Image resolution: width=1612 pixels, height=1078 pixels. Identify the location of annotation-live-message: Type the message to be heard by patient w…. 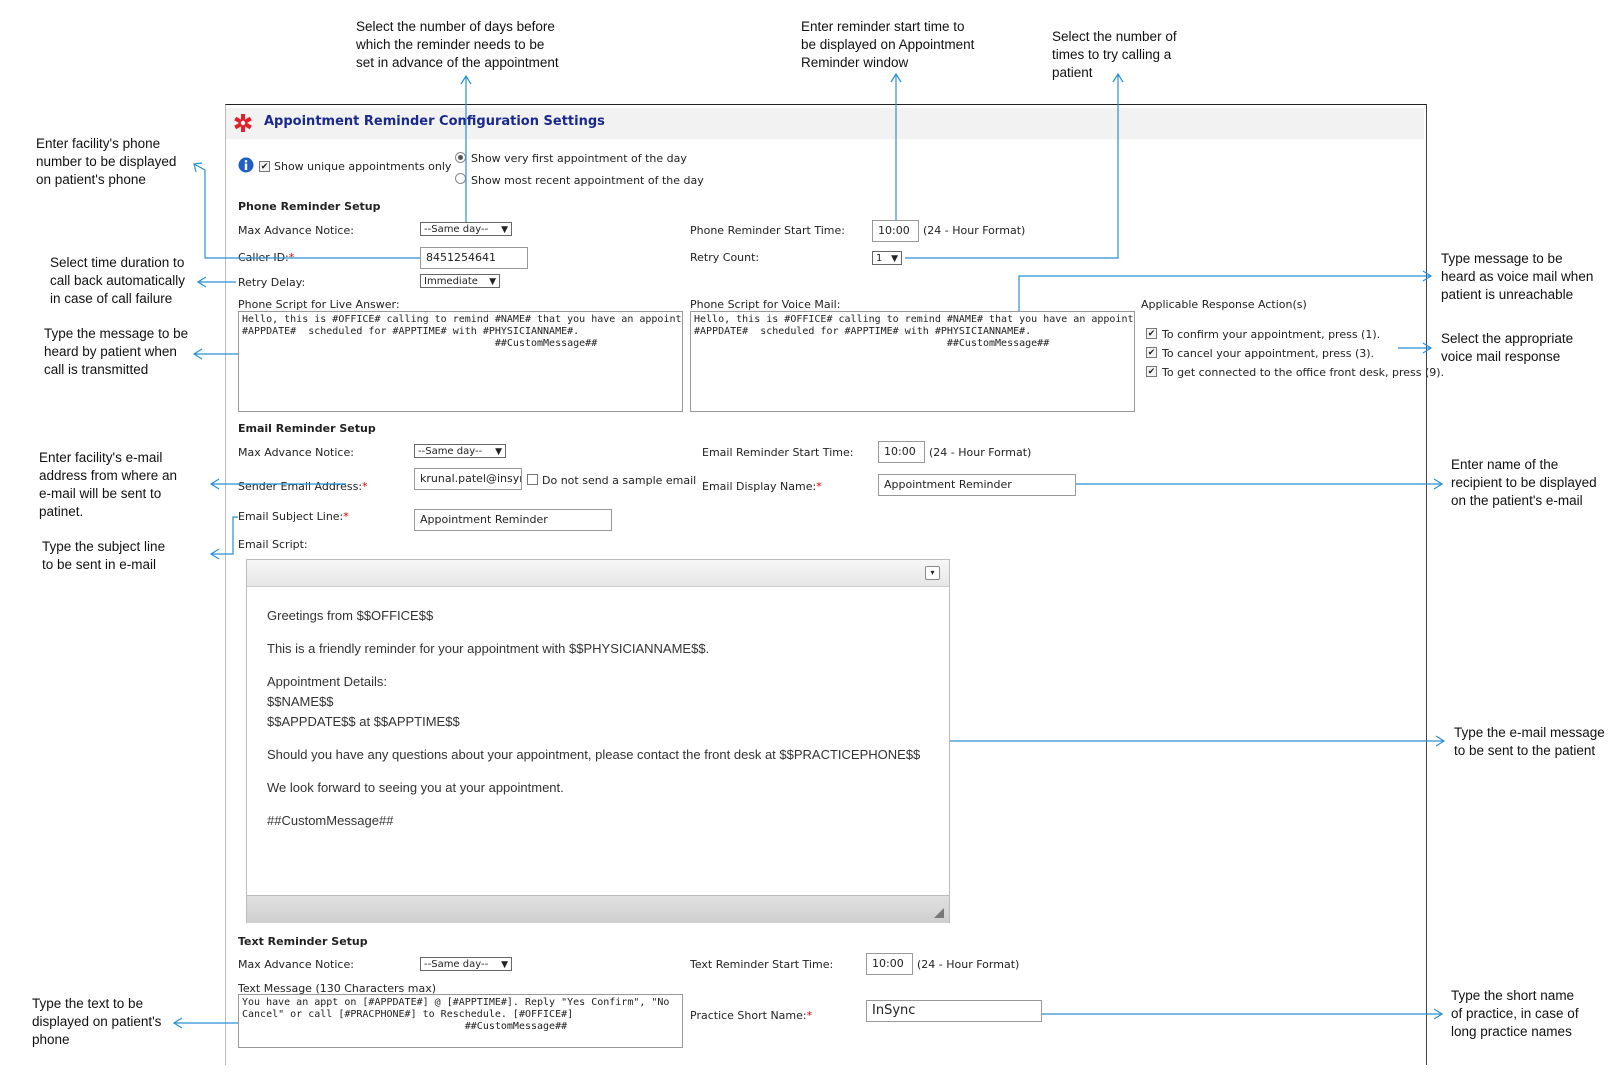
(116, 351).